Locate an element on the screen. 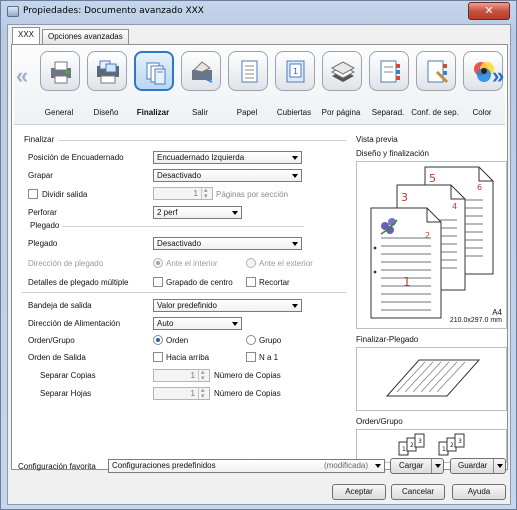  split-output-checkbox is located at coordinates (33, 194).